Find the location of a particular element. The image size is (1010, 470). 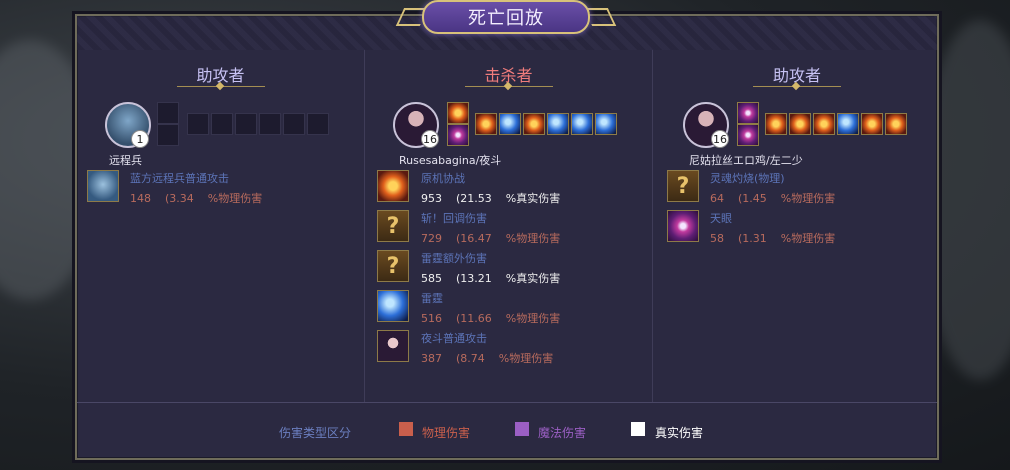

damage-value: 729 (16.47 %物理伤害 is located at coordinates (491, 238).